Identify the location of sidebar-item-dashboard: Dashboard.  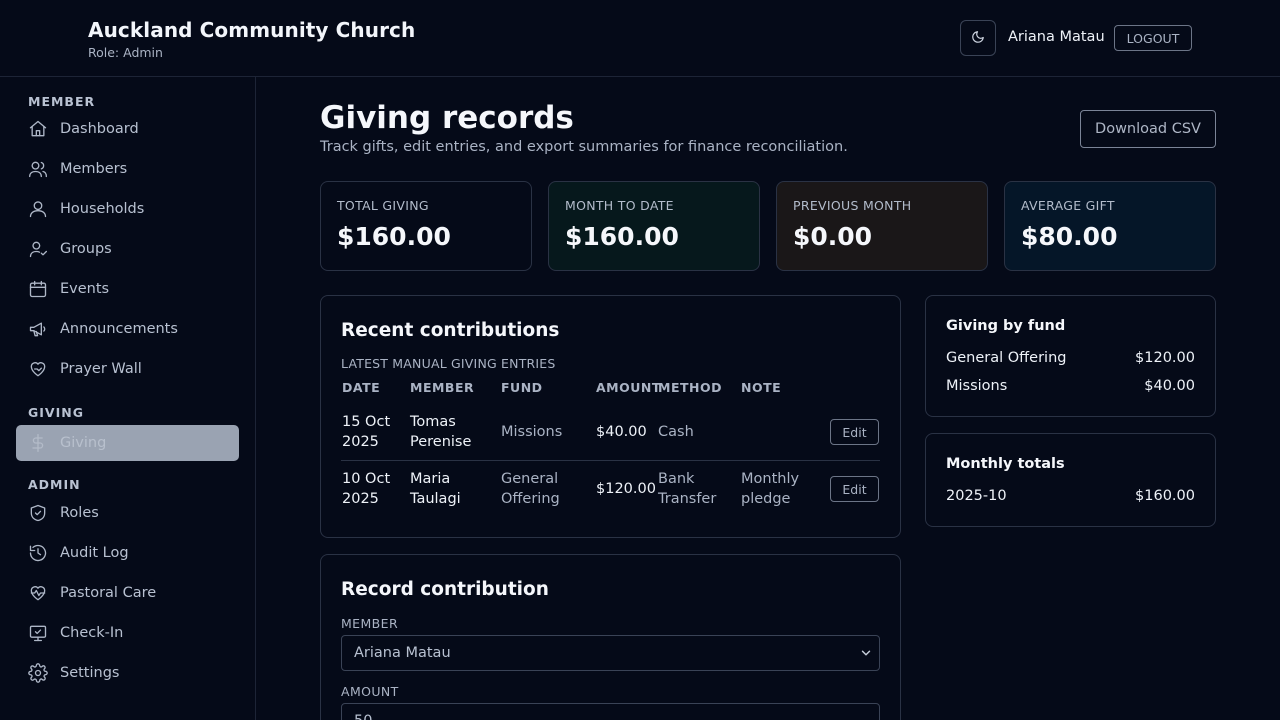
(127, 129).